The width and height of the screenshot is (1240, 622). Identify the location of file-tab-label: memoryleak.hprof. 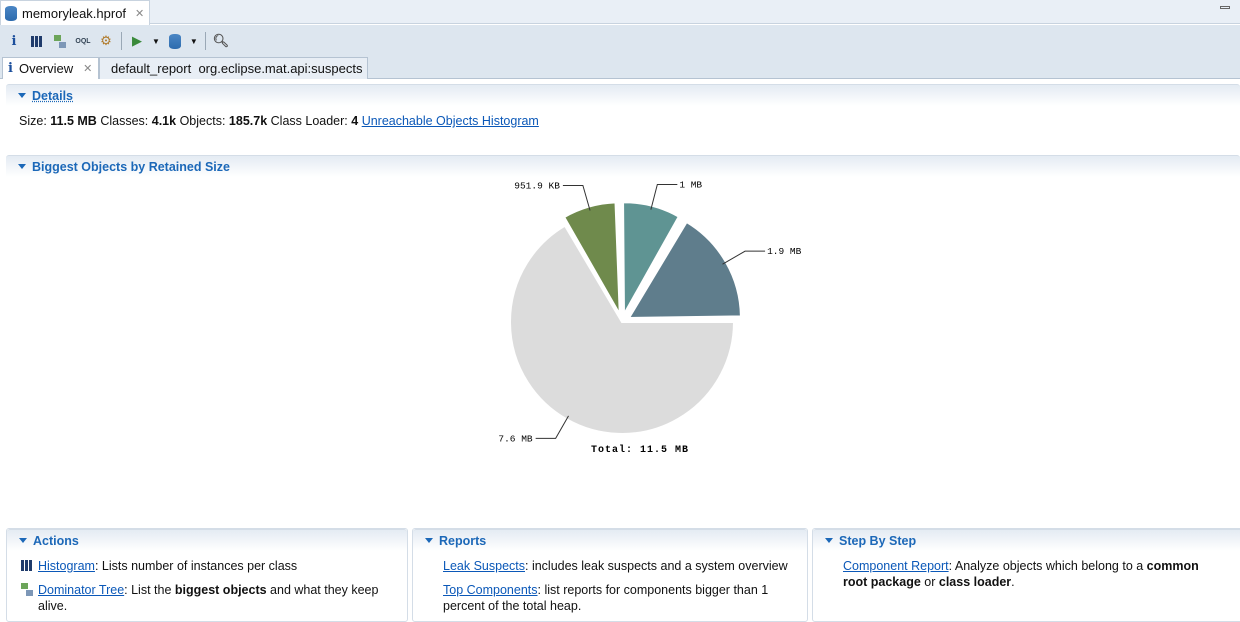
(74, 13).